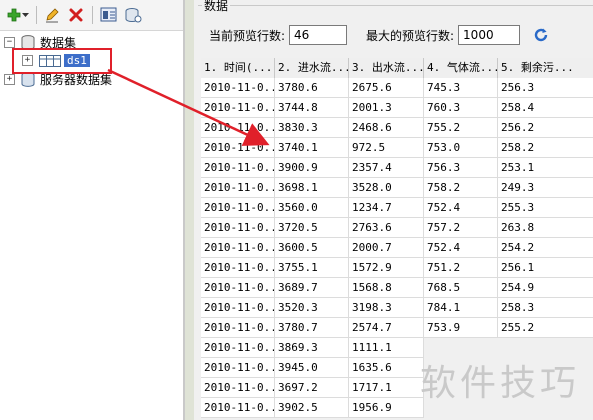 The height and width of the screenshot is (420, 593). What do you see at coordinates (545, 108) in the screenshot?
I see `cell-sludge: 258.4` at bounding box center [545, 108].